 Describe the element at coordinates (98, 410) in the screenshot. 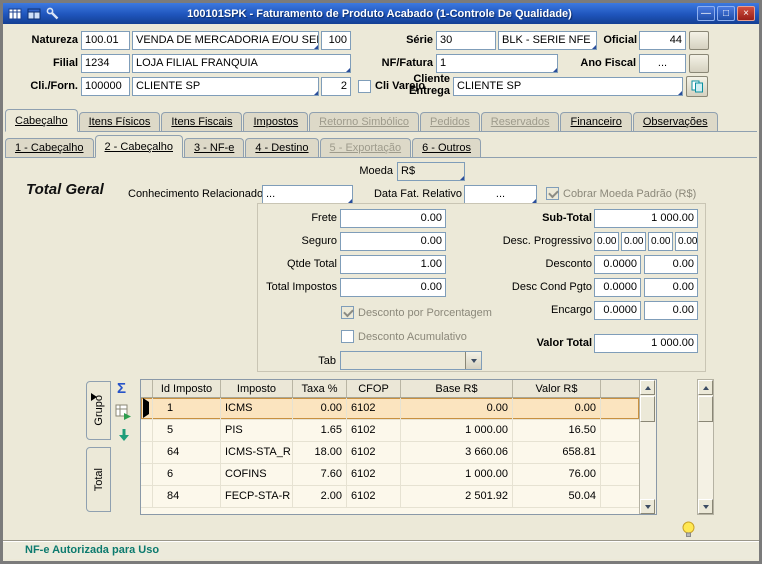

I see `side-tab-grupo: Grupo` at that location.